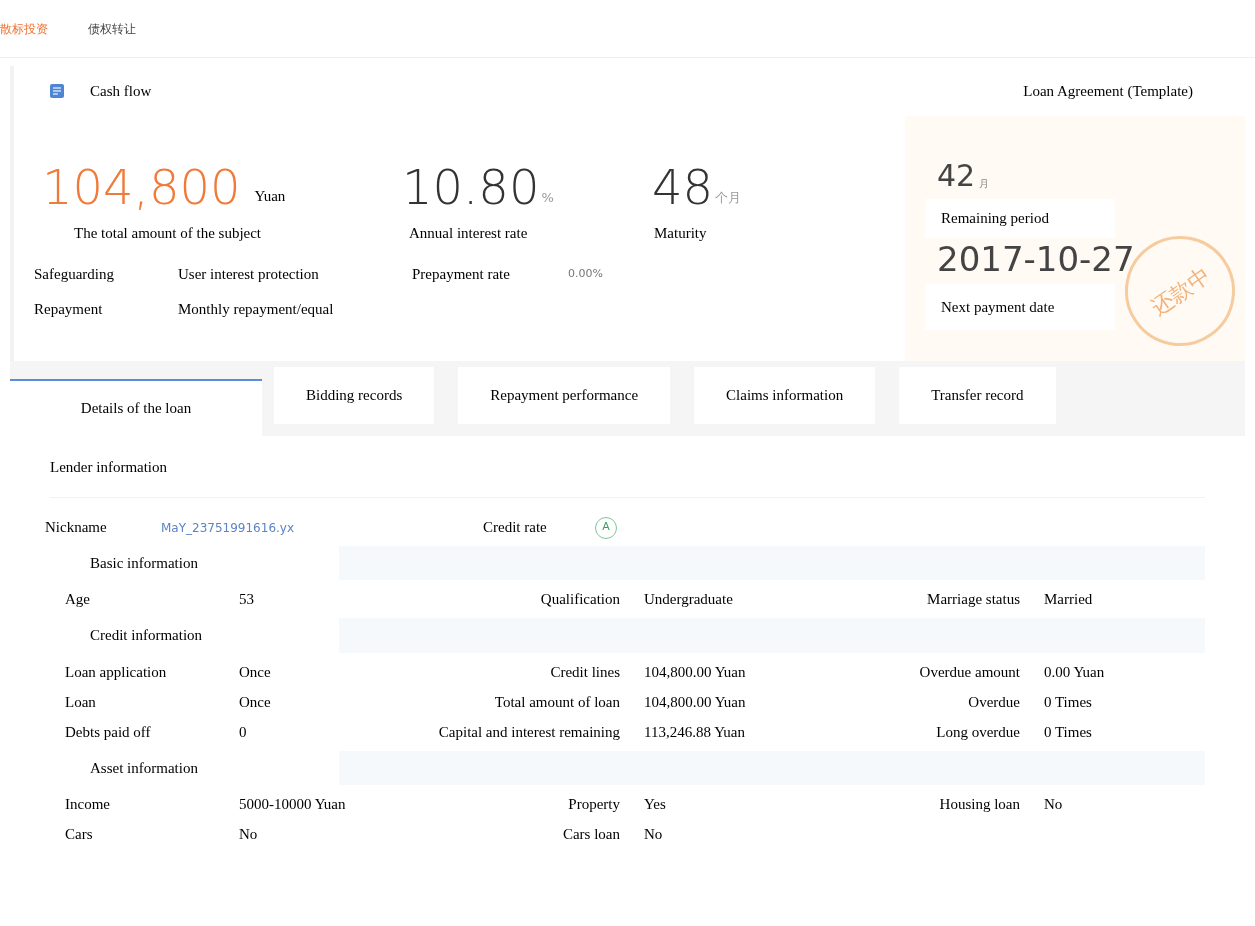 The width and height of the screenshot is (1255, 926). What do you see at coordinates (136, 407) in the screenshot?
I see `detail-tab: Details of the loan` at bounding box center [136, 407].